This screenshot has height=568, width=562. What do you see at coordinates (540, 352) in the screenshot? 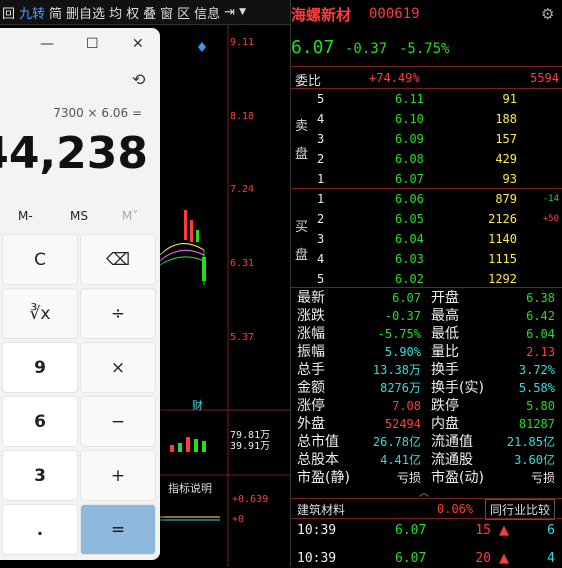
I see `stat-value: 2.13` at bounding box center [540, 352].